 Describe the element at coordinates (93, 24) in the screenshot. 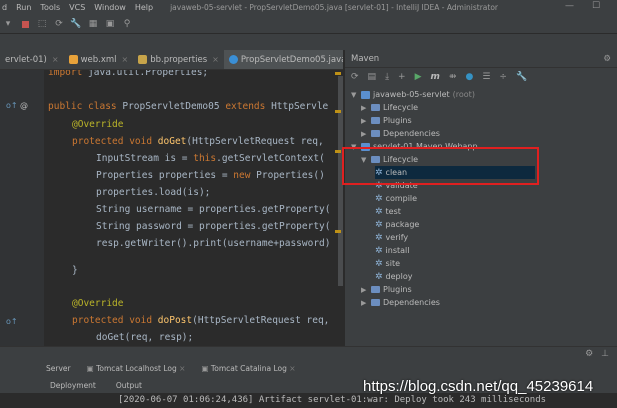

I see `project-structure-icon: ▦` at that location.